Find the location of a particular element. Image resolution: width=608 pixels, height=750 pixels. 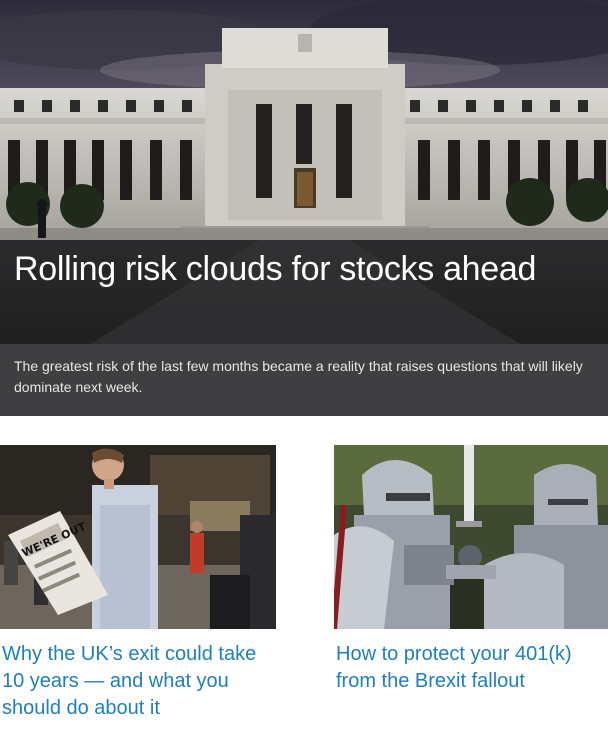

hero-headline: Rolling risk clouds for stocks ahead is located at coordinates (294, 269).